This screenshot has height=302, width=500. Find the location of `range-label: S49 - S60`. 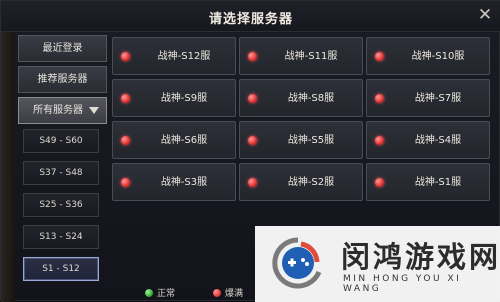

range-label: S49 - S60 is located at coordinates (61, 141).